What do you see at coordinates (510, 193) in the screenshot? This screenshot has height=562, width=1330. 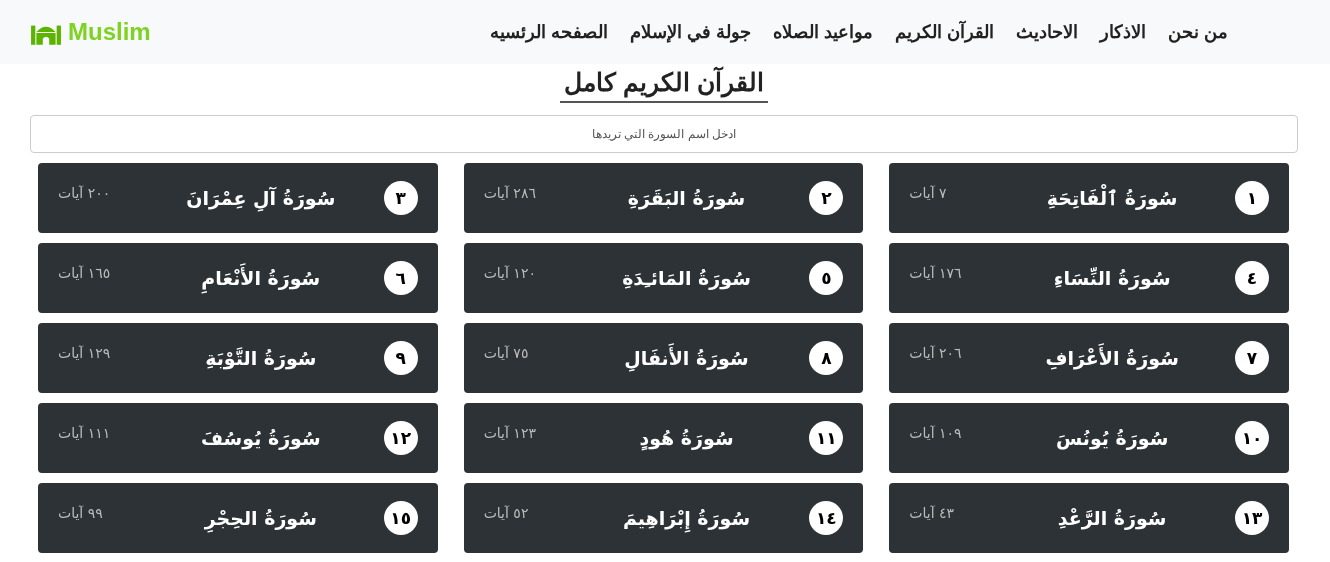 I see `ayah-count: ٢٨٦ آيات` at bounding box center [510, 193].